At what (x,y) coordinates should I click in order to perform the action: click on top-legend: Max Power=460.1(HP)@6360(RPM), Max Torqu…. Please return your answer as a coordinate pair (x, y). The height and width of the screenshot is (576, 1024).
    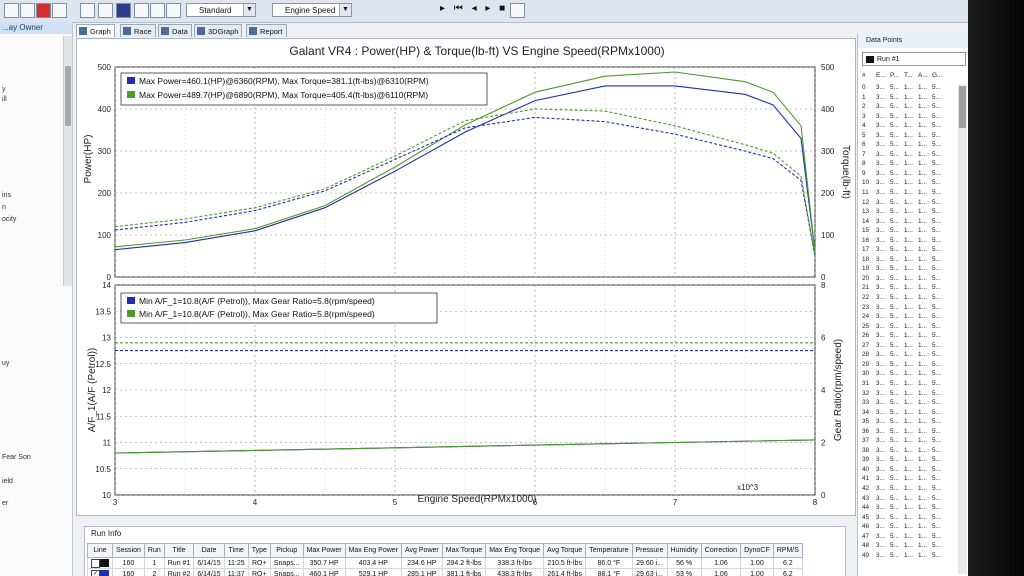
    Looking at the image, I should click on (304, 89).